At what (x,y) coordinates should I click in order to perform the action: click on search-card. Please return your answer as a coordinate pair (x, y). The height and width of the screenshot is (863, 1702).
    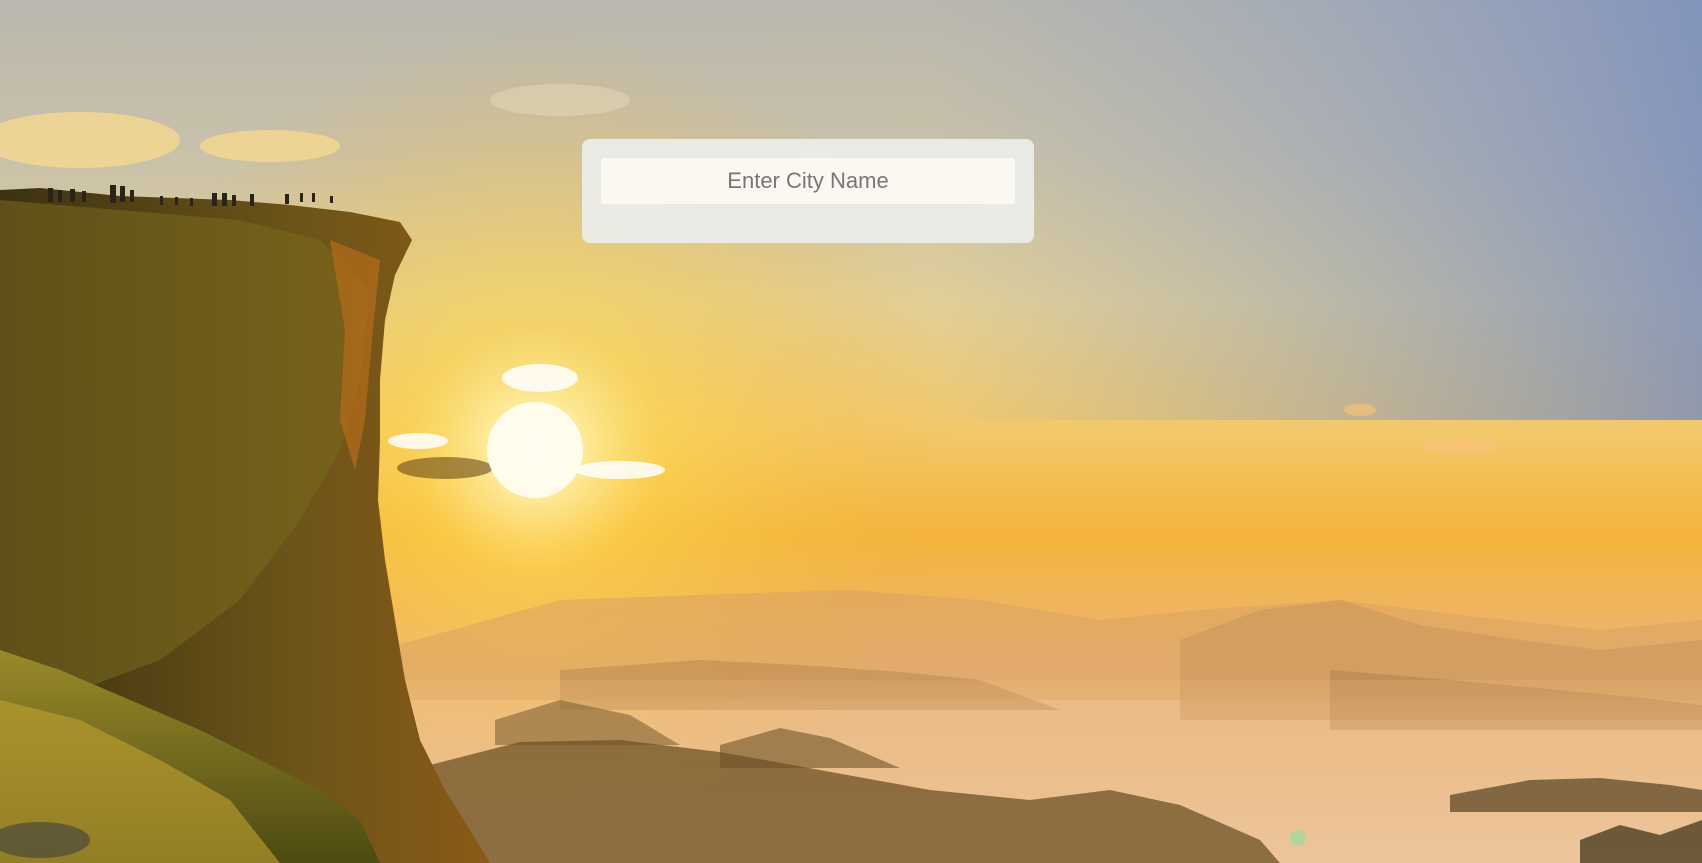
    Looking at the image, I should click on (808, 191).